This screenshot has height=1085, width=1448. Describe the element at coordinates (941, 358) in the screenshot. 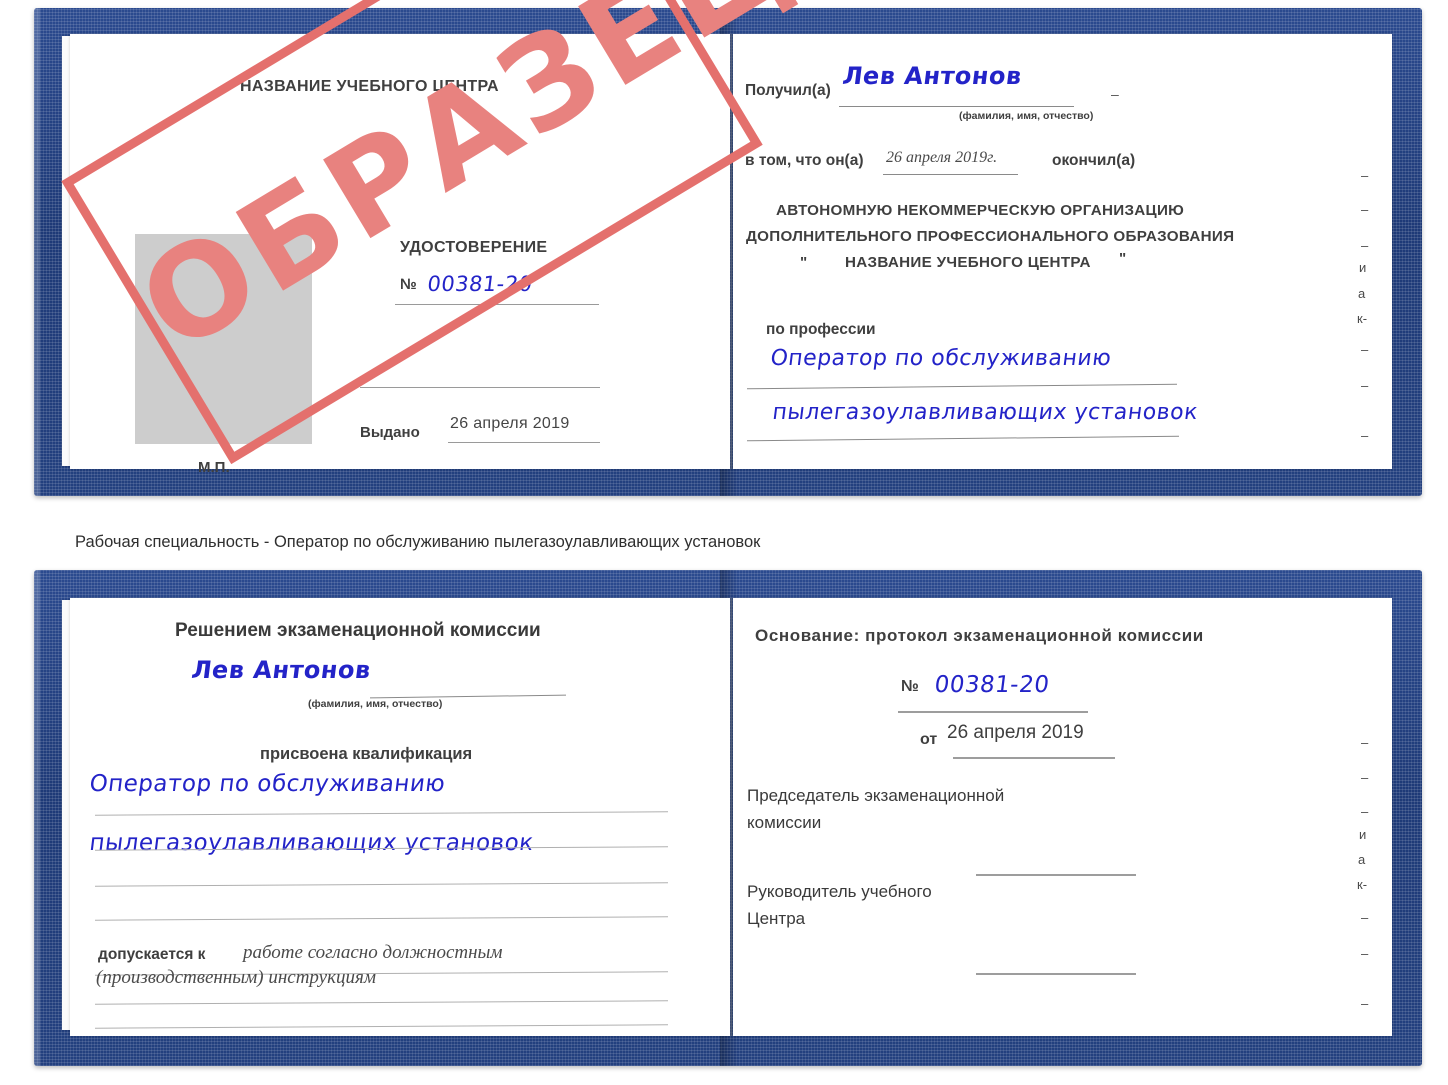

I see `profession-line1-top-right: Оператор по обслуживанию` at that location.